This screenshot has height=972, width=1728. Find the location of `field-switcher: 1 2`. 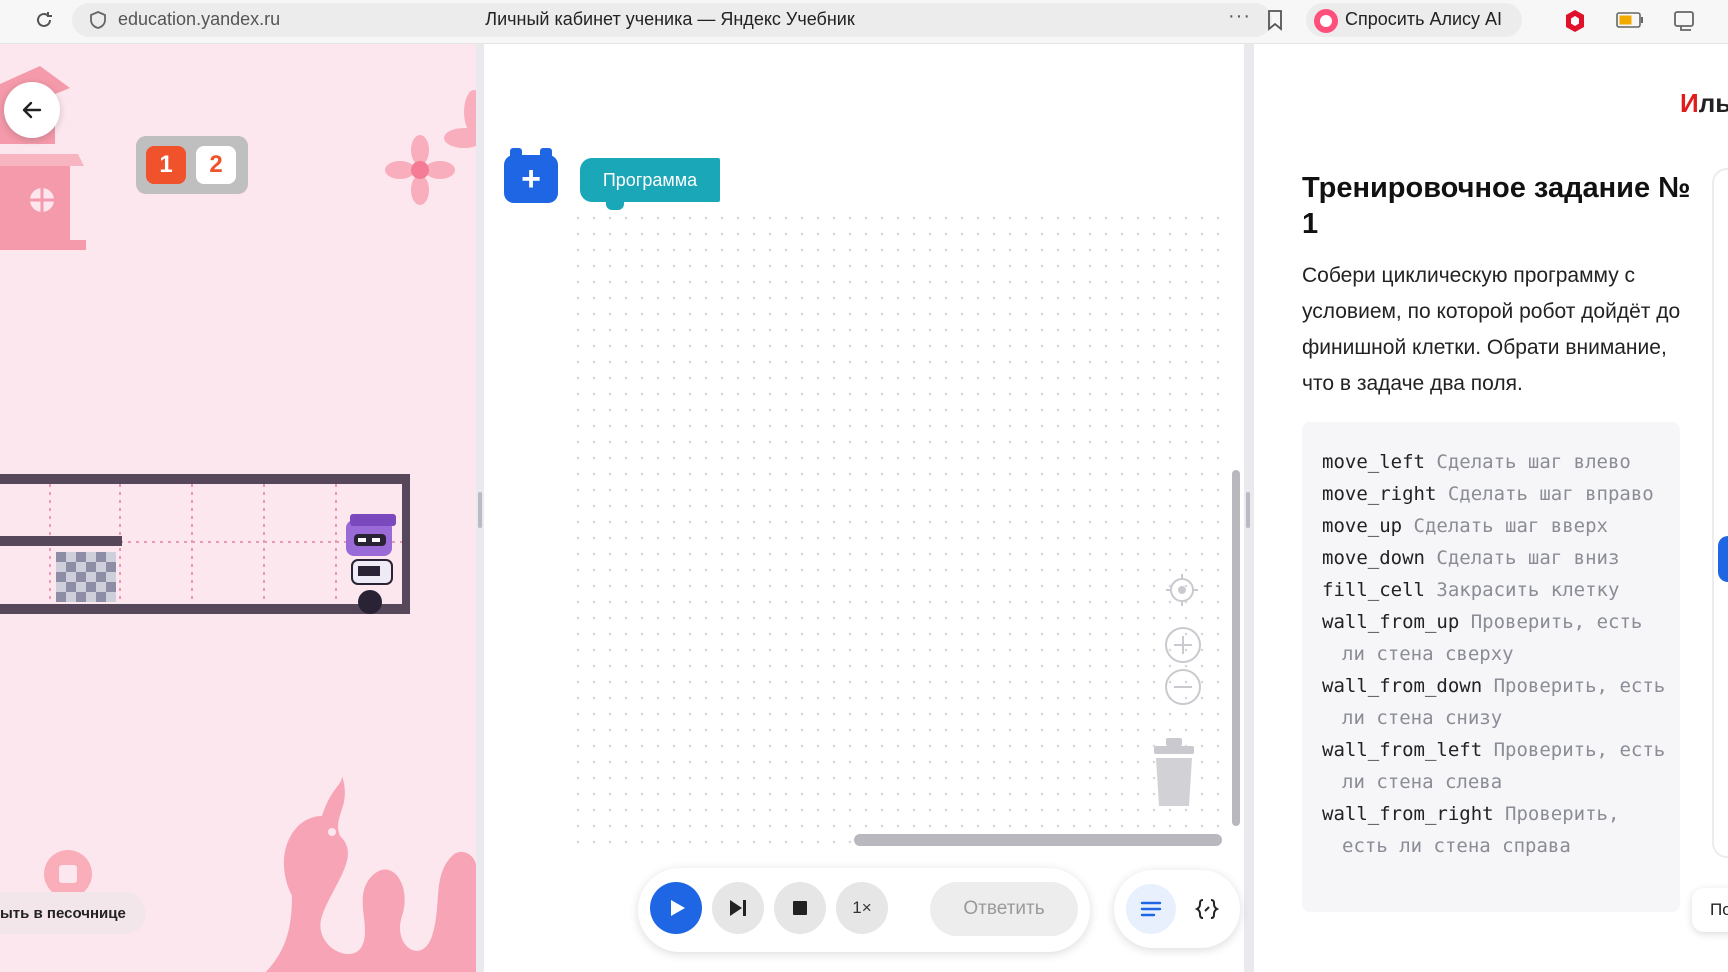

field-switcher: 1 2 is located at coordinates (192, 165).